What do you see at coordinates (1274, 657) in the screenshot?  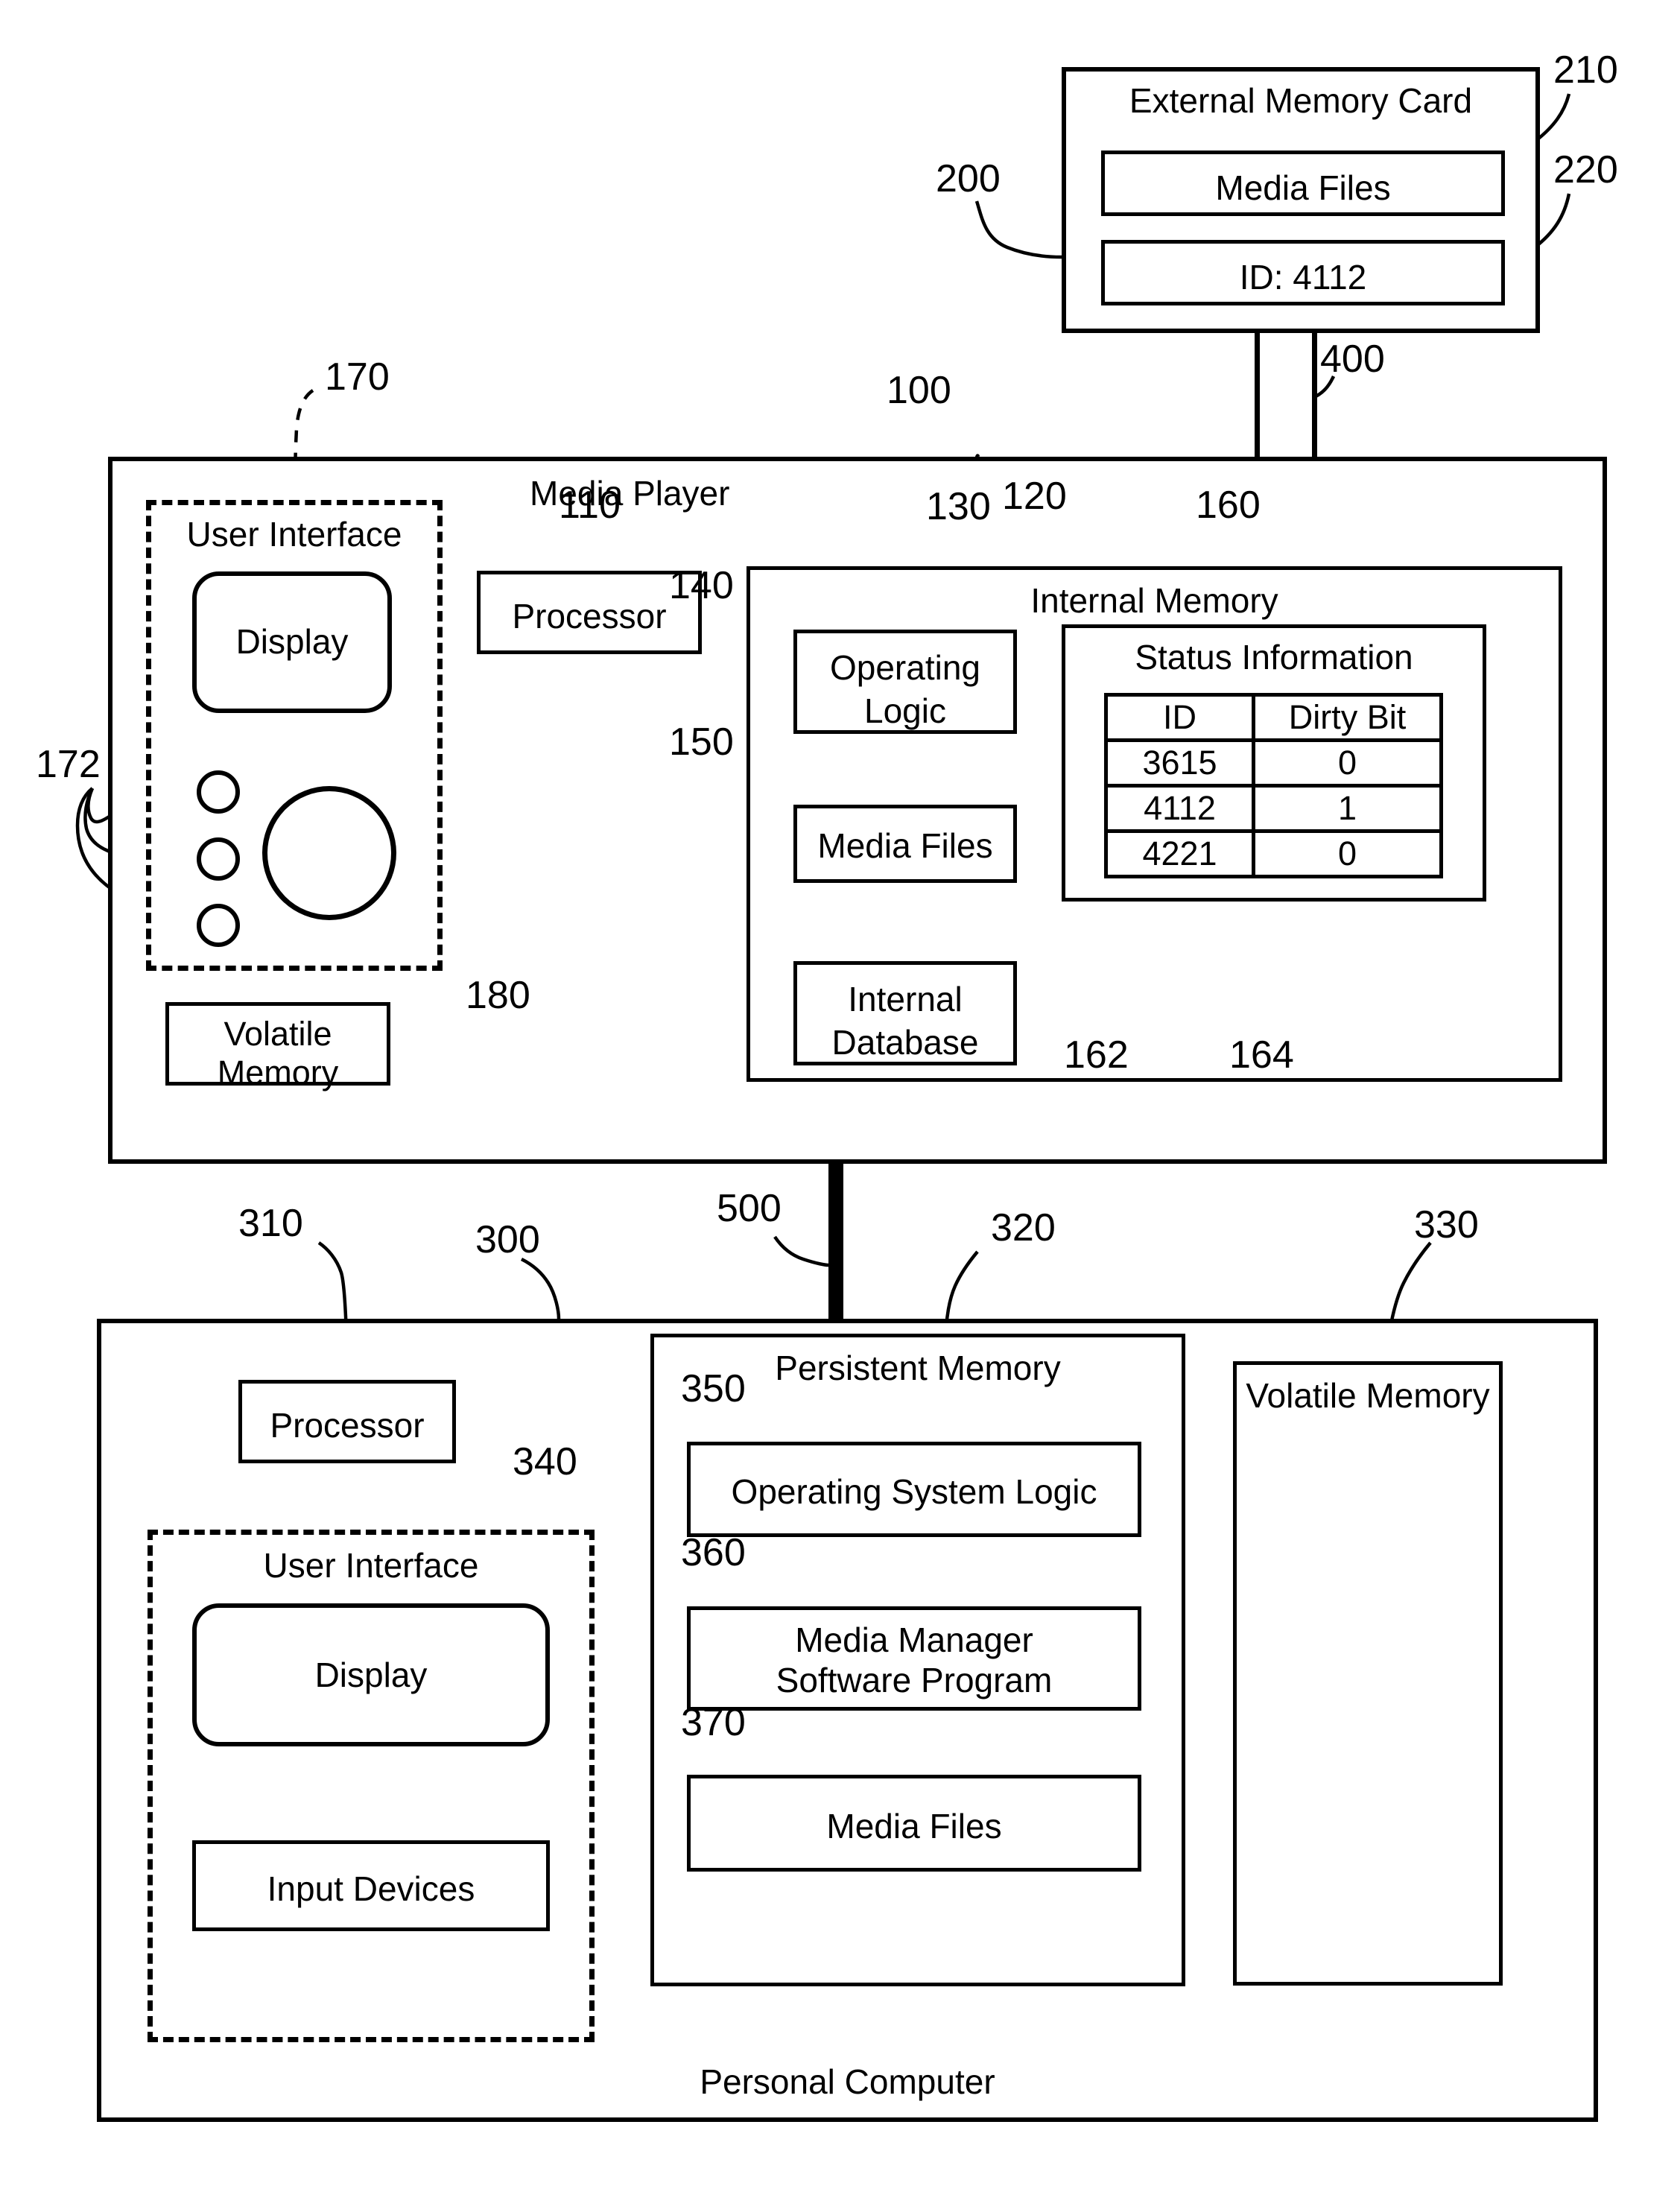 I see `status-information-title: Status Information` at bounding box center [1274, 657].